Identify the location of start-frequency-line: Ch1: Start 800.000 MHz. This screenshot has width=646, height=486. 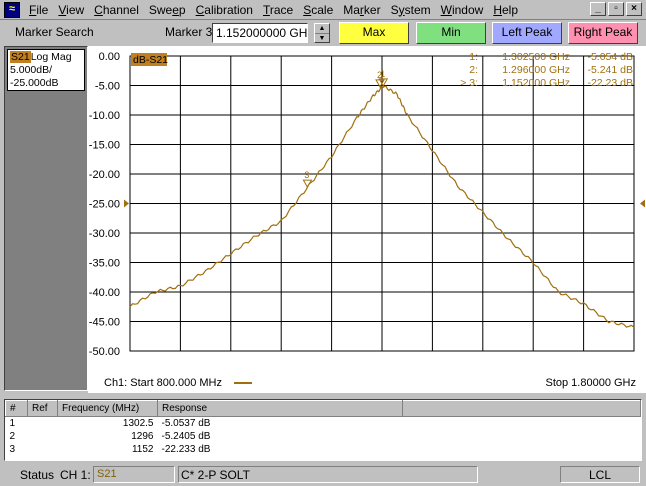
(178, 383).